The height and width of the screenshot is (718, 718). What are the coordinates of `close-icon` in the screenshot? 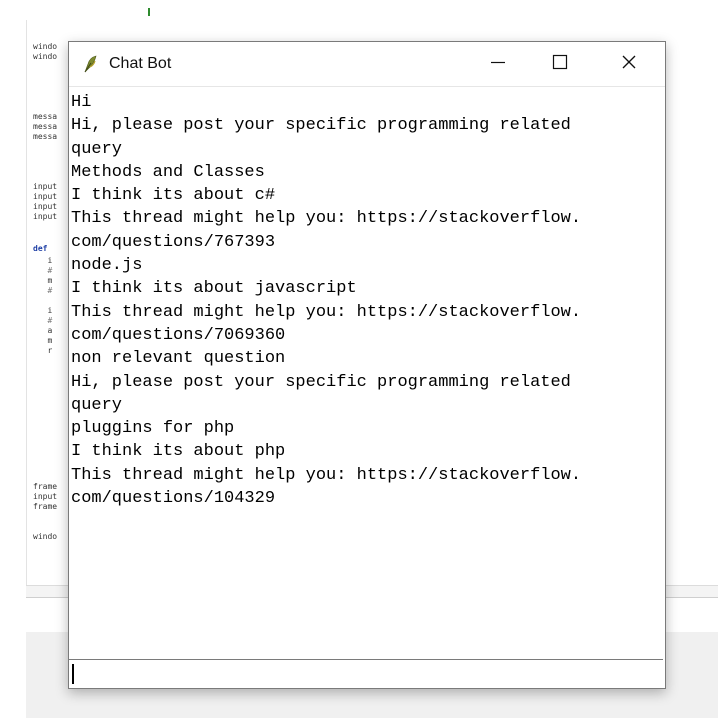 It's located at (629, 64).